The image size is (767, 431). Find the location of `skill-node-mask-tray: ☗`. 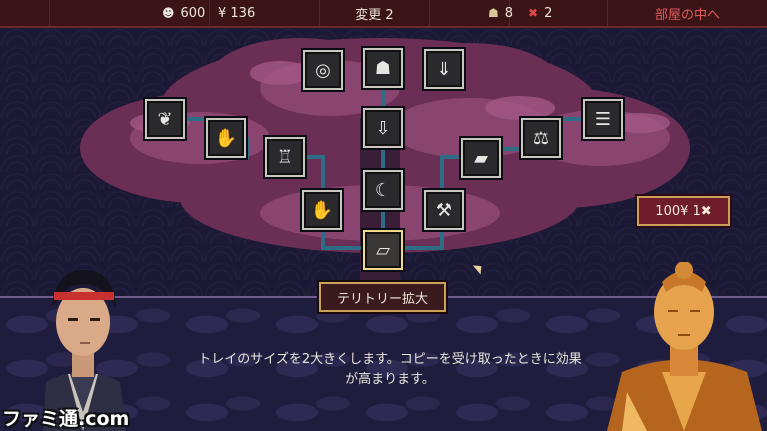

skill-node-mask-tray: ☗ is located at coordinates (383, 68).